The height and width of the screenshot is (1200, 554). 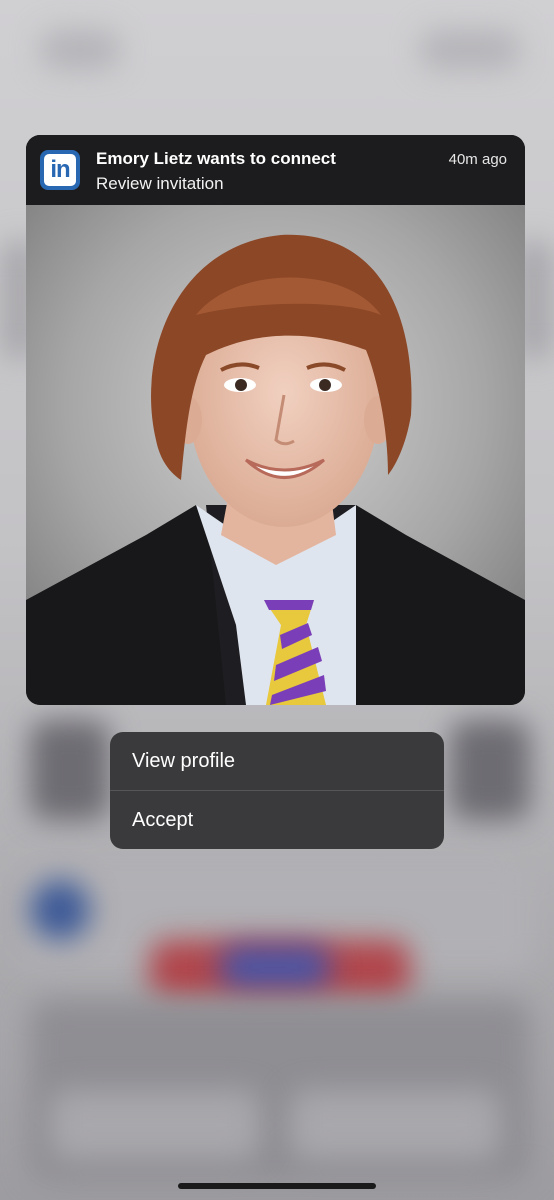 I want to click on home-indicator, so click(x=277, y=1186).